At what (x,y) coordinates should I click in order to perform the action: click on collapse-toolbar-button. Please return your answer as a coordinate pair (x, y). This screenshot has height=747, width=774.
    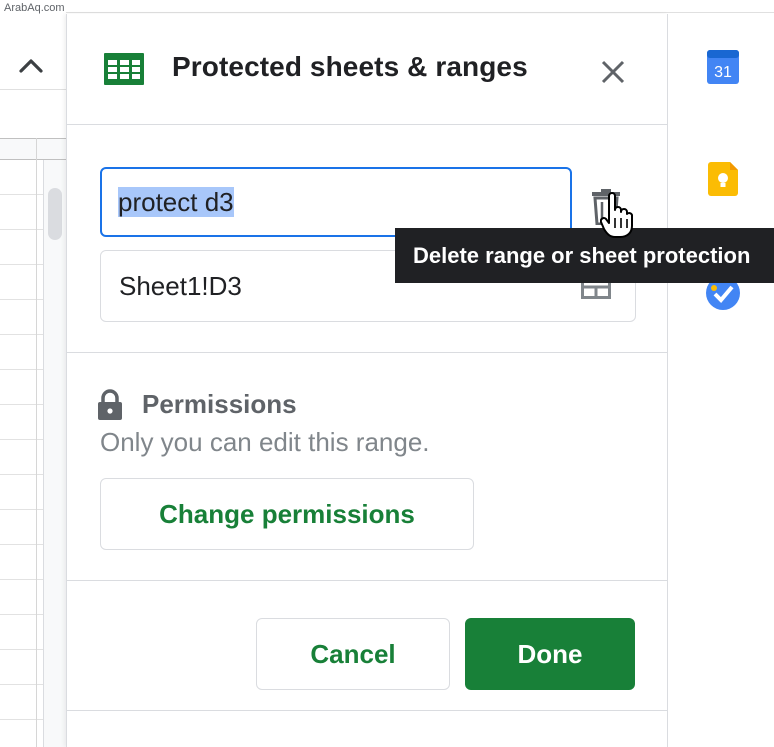
    Looking at the image, I should click on (31, 65).